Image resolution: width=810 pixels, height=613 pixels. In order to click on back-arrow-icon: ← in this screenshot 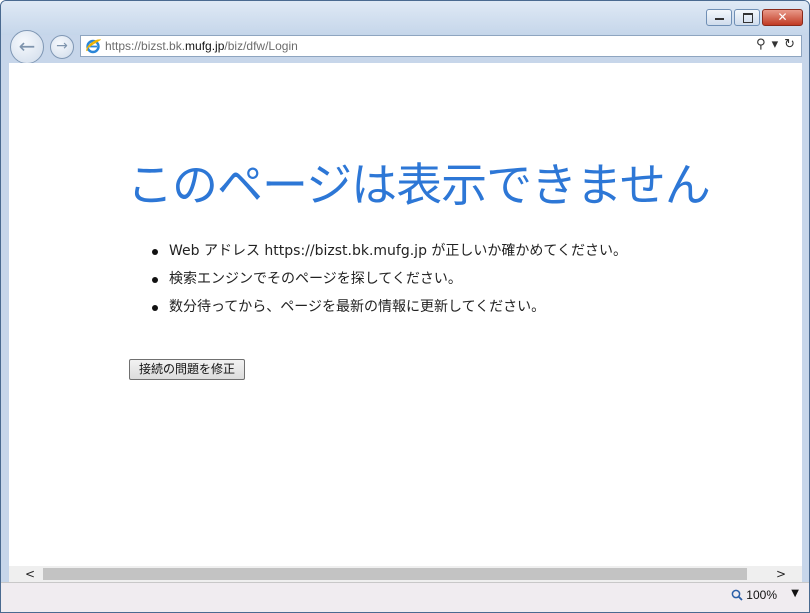, I will do `click(27, 46)`.